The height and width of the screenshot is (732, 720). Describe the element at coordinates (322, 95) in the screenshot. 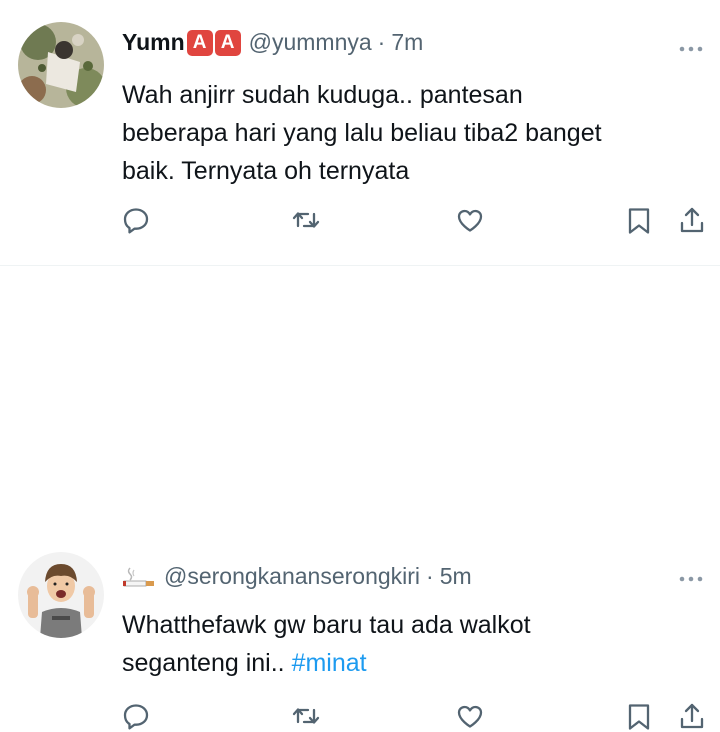

I see `tweet-text-line: Wah anjirr sudah kuduga.. pantesan` at that location.